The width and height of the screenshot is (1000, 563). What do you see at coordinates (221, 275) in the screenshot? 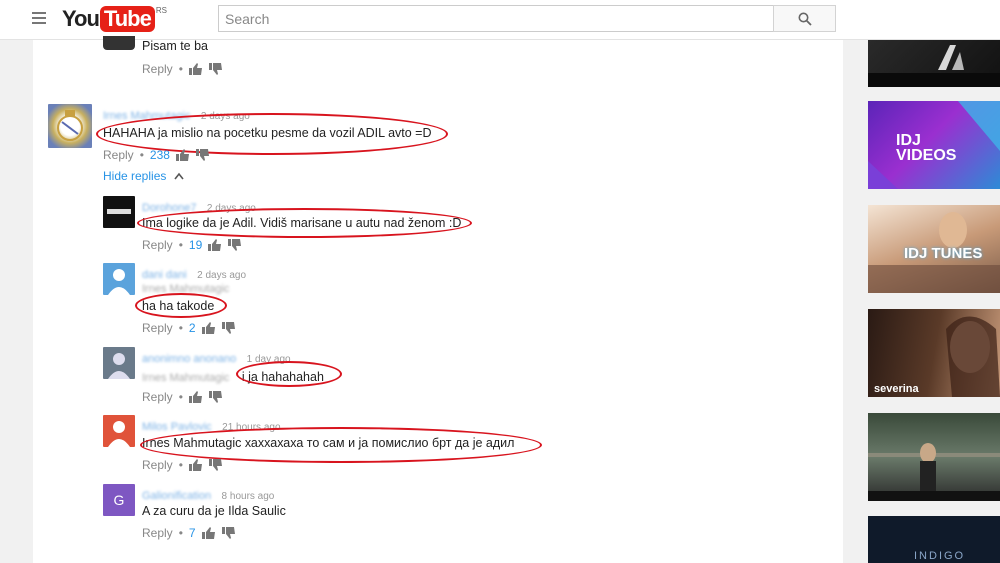
I see `comment-time: 2 days ago` at bounding box center [221, 275].